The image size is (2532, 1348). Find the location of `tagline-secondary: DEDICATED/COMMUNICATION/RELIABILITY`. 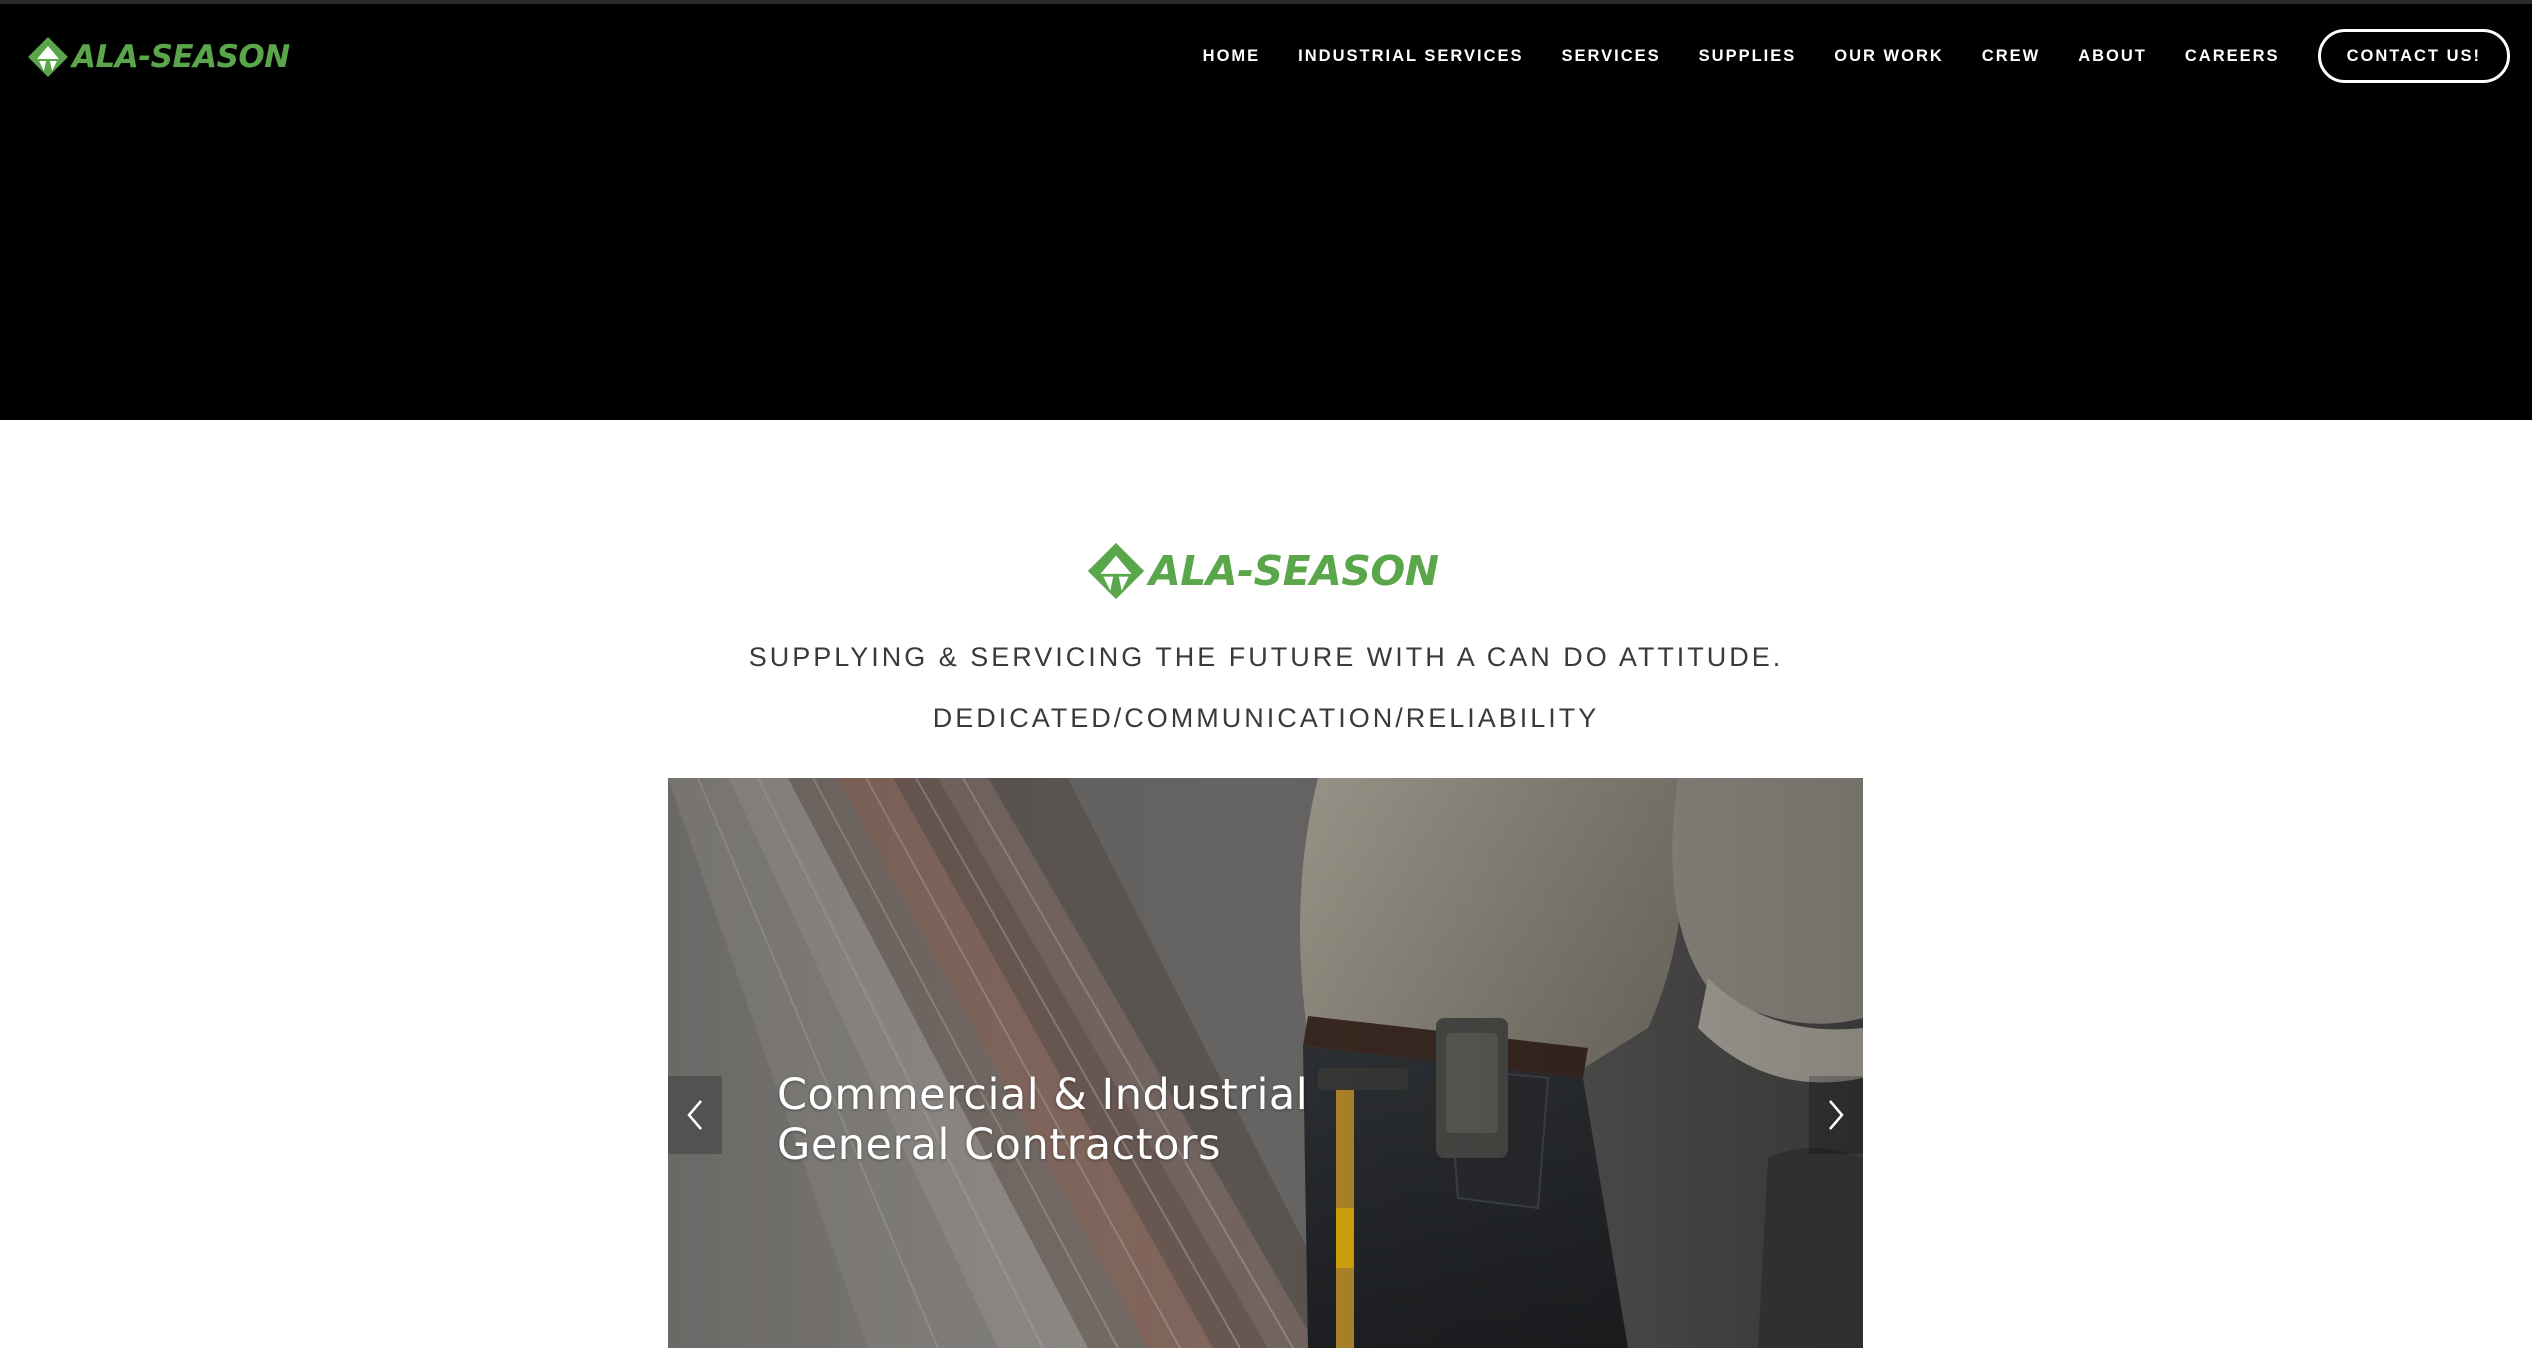

tagline-secondary: DEDICATED/COMMUNICATION/RELIABILITY is located at coordinates (1266, 718).